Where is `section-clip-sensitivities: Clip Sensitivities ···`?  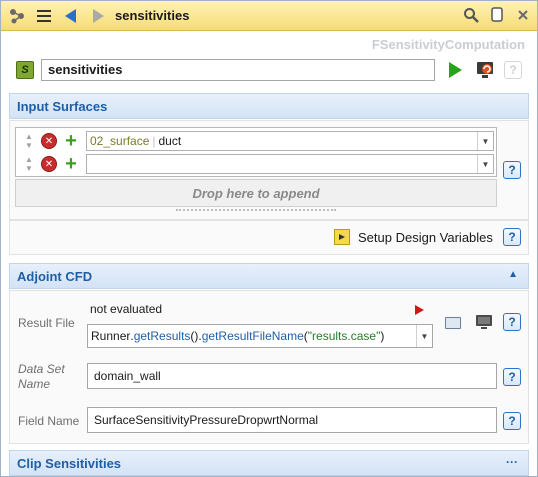 section-clip-sensitivities: Clip Sensitivities ··· is located at coordinates (269, 463).